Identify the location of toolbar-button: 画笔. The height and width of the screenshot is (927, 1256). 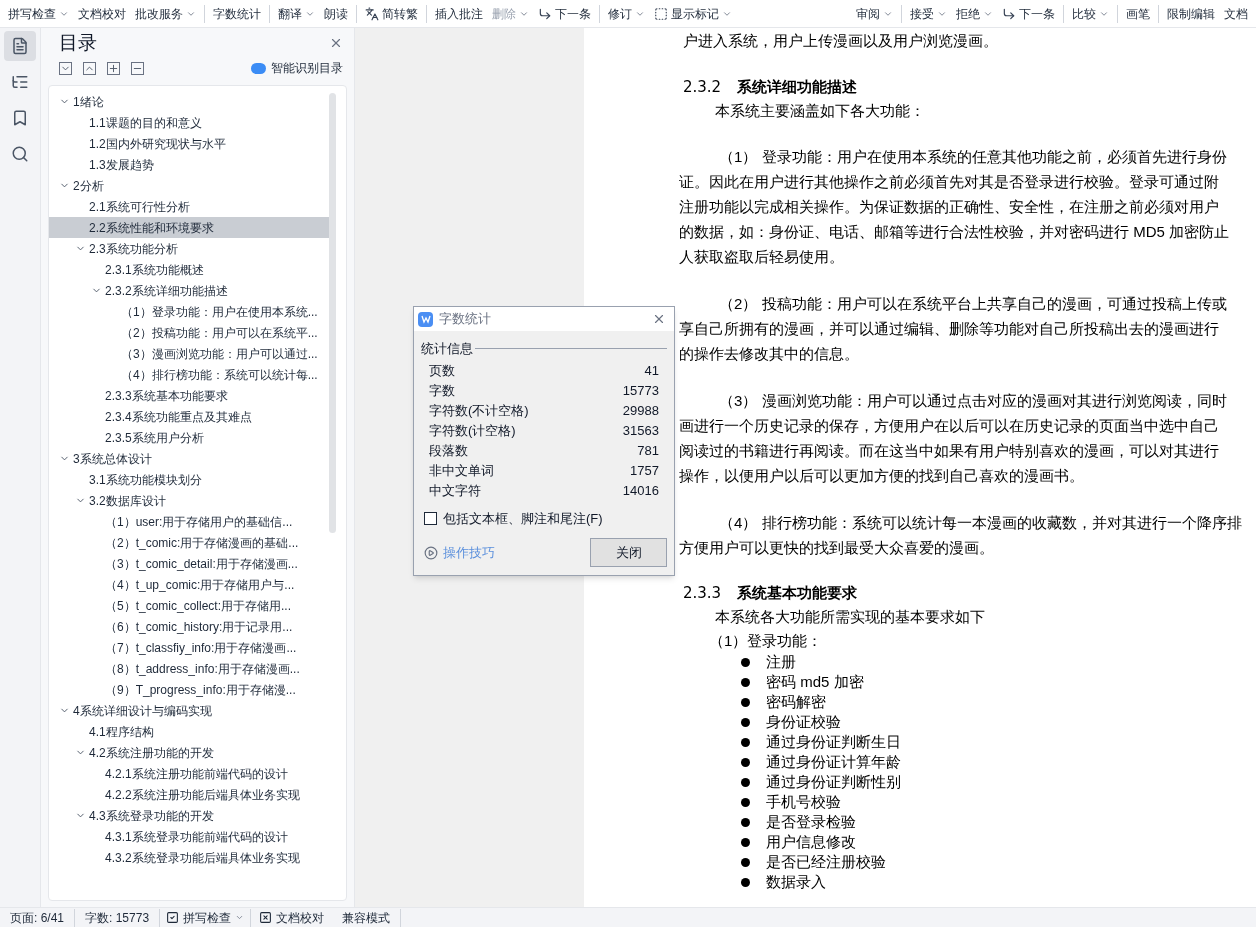
(1138, 13).